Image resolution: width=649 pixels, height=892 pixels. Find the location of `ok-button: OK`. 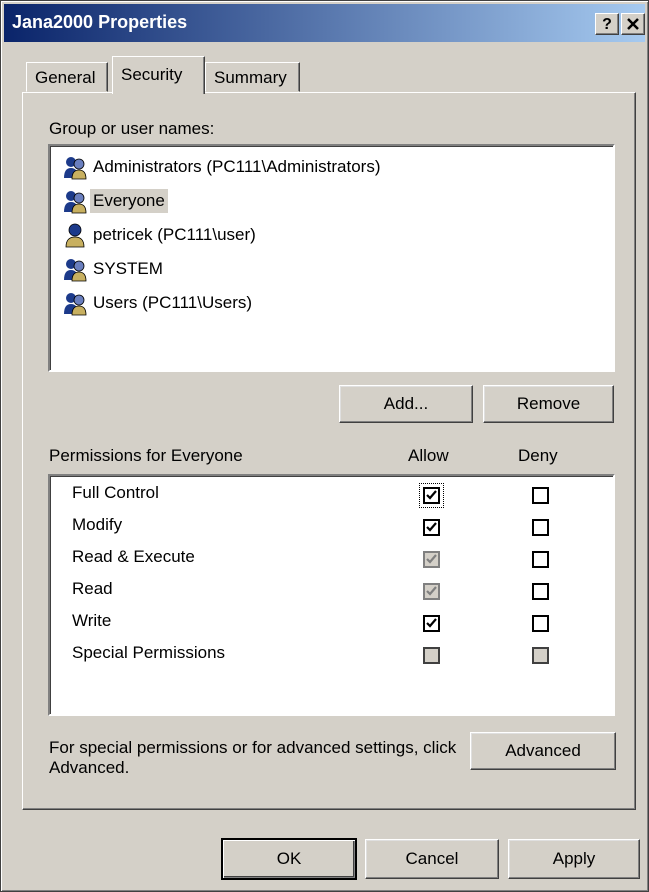

ok-button: OK is located at coordinates (289, 859).